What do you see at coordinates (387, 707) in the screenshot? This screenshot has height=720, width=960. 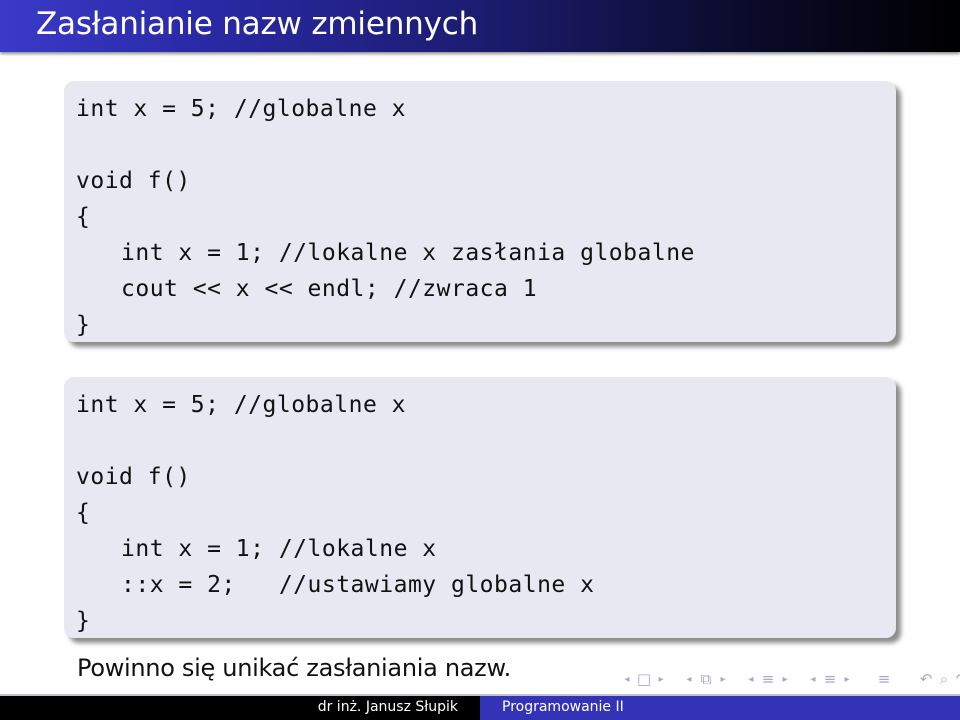 I see `footer-author: dr inż. Janusz Słupik` at bounding box center [387, 707].